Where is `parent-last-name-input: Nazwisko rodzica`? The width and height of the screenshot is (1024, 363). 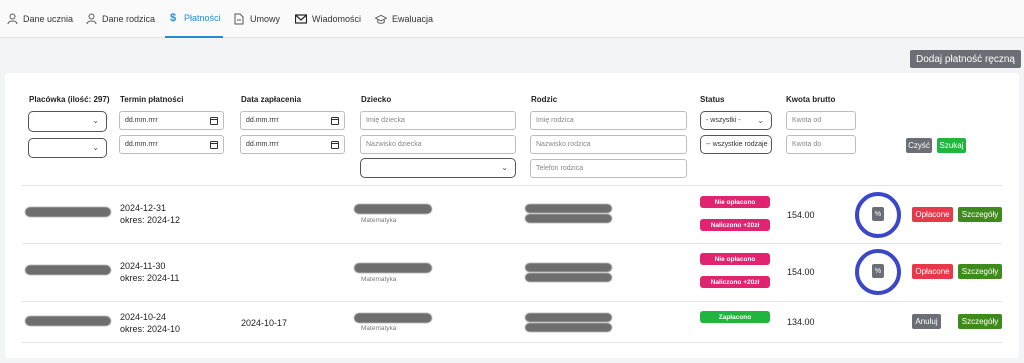 parent-last-name-input: Nazwisko rodzica is located at coordinates (608, 144).